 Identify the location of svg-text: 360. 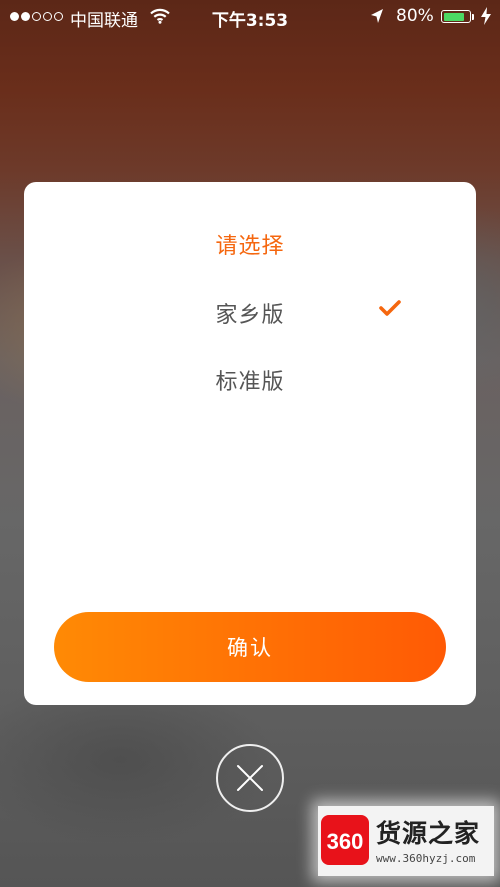
(345, 841).